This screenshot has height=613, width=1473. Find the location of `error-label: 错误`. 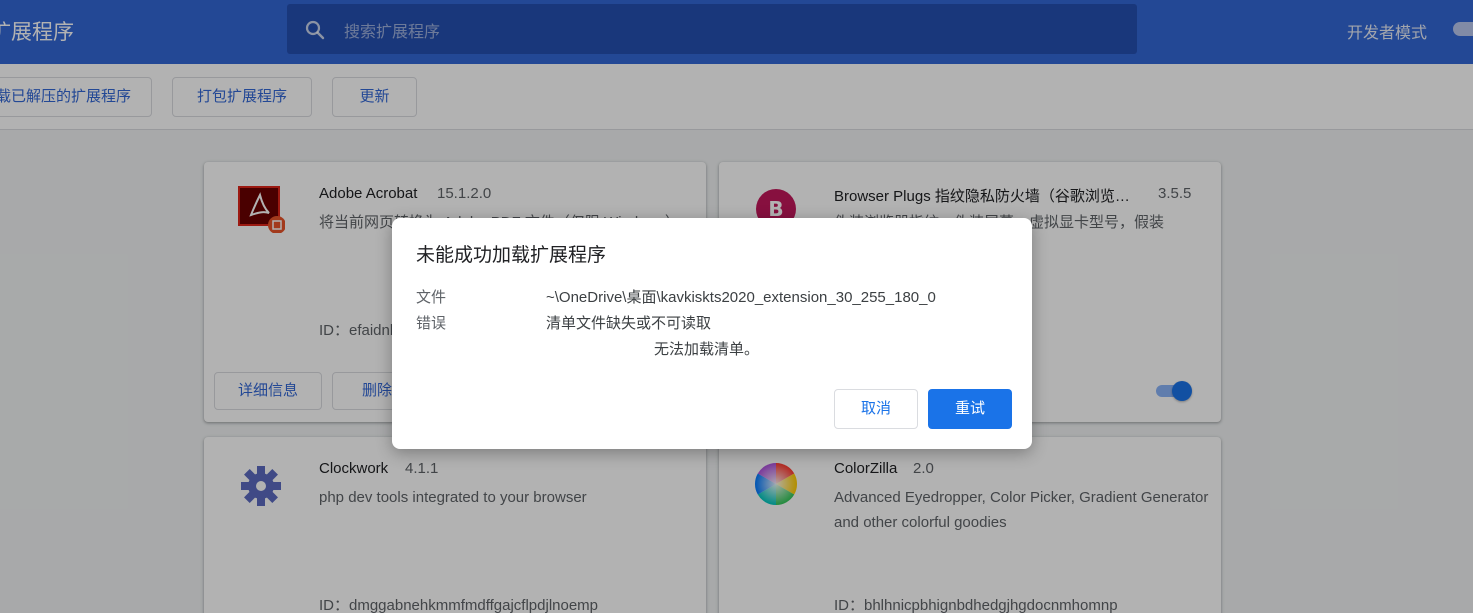

error-label: 错误 is located at coordinates (431, 323).